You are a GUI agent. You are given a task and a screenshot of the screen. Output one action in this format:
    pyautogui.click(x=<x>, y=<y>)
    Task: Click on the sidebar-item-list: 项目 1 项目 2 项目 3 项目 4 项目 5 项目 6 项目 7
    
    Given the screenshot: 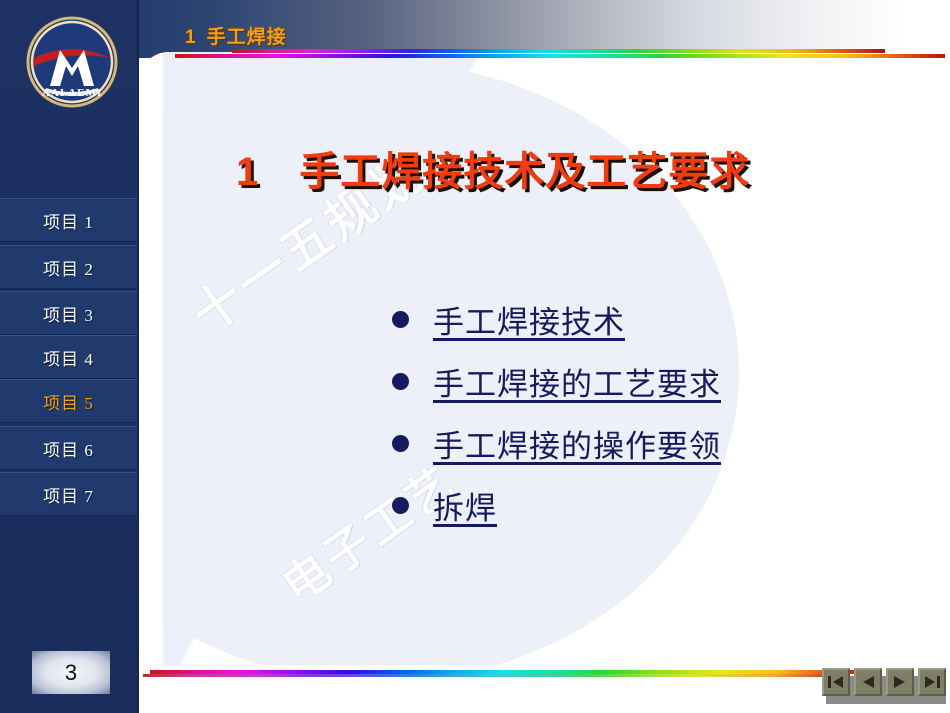 What is the action you would take?
    pyautogui.click(x=69, y=357)
    